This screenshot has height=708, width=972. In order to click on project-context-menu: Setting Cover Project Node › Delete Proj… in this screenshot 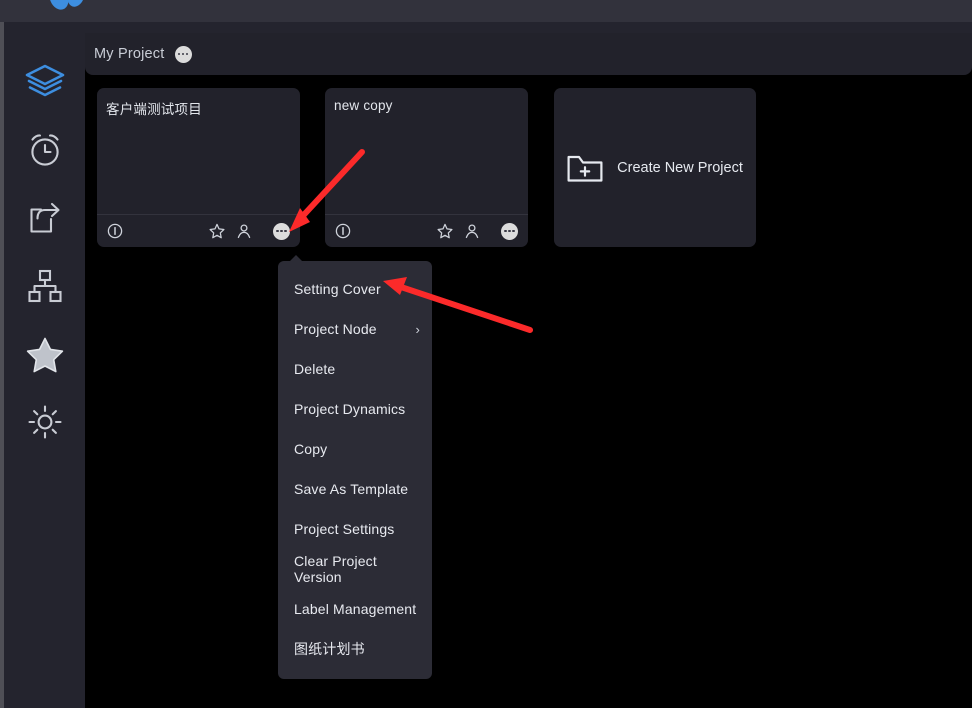, I will do `click(355, 467)`.